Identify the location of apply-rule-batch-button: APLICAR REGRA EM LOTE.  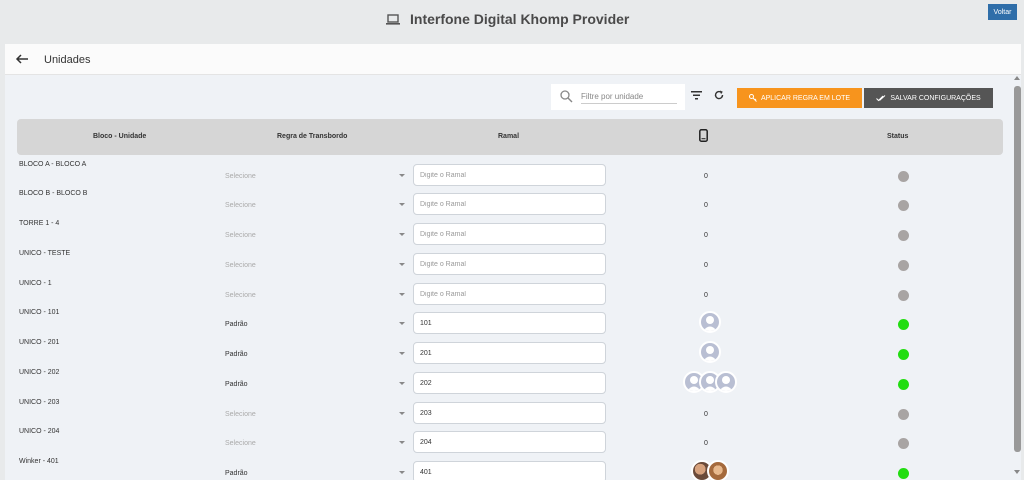
(799, 98).